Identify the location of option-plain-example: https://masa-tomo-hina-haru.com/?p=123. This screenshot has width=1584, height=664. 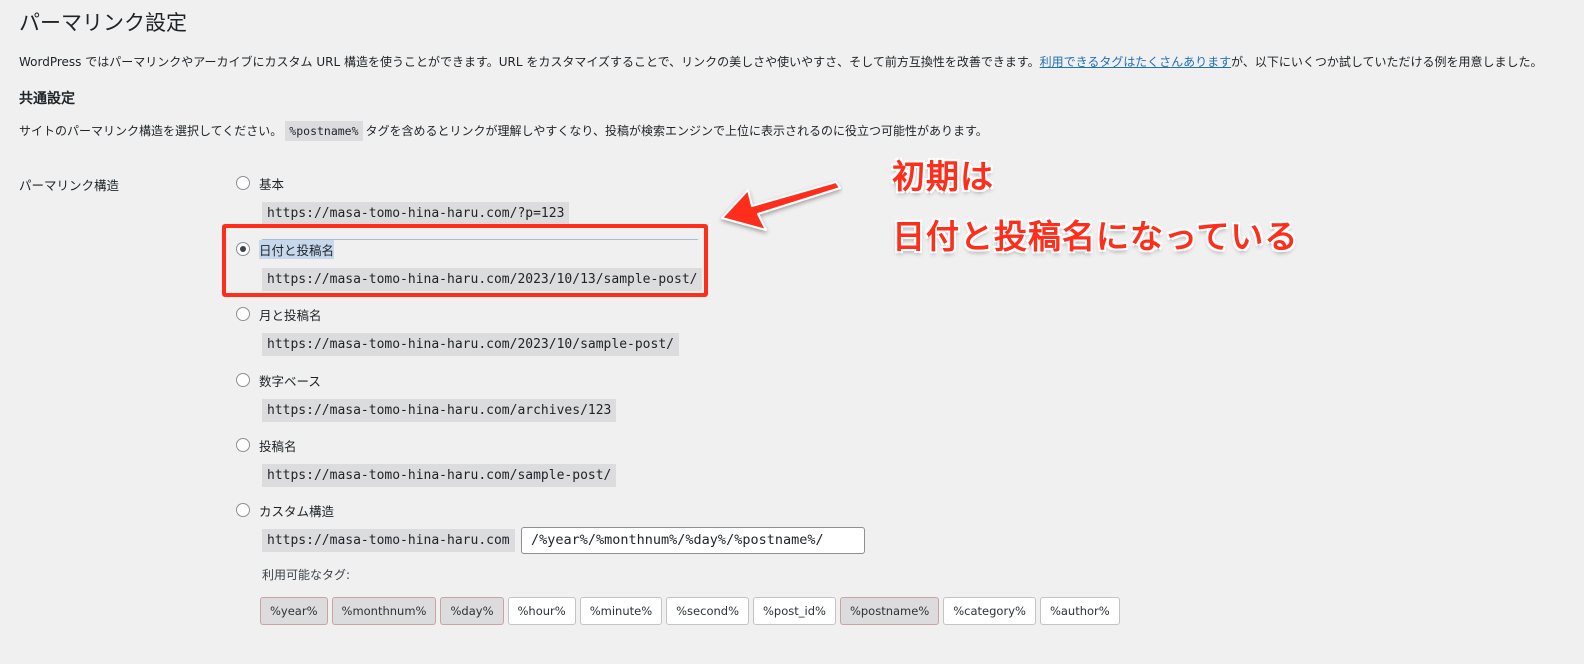
(416, 213).